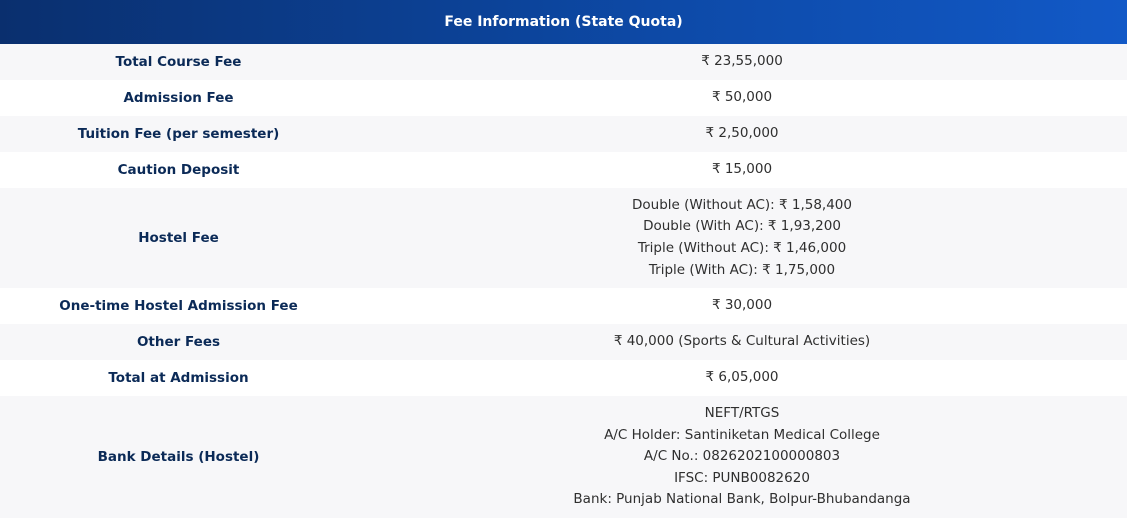 The height and width of the screenshot is (518, 1127). I want to click on row-value: ₹ 40,000 (Sports & Cultural Activities), so click(742, 342).